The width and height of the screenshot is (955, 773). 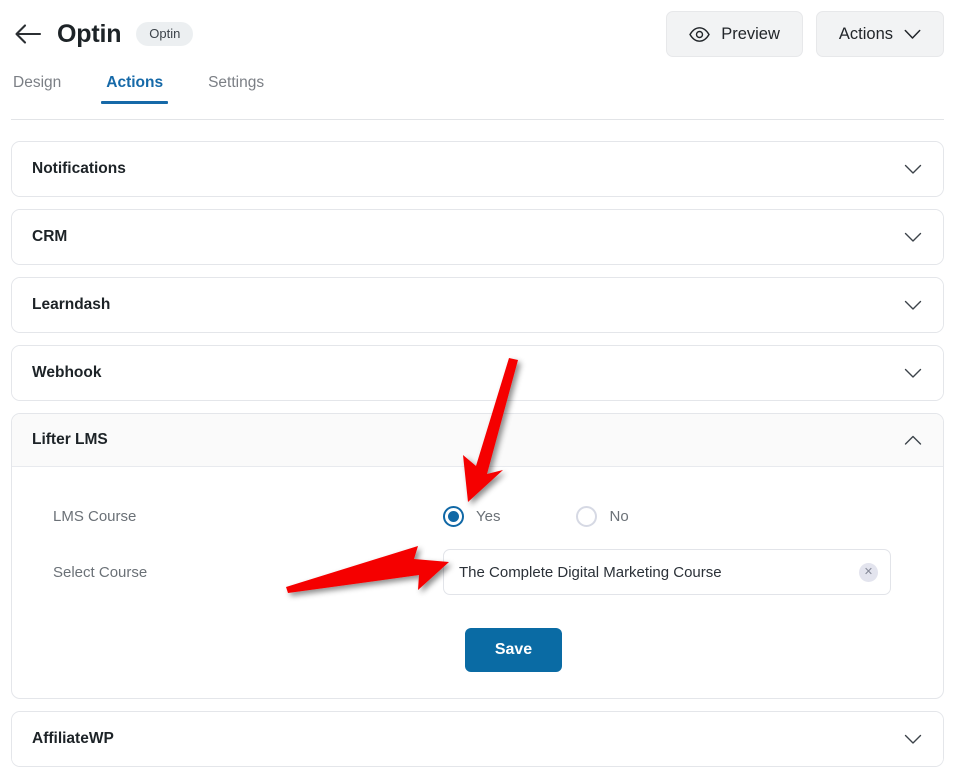 I want to click on accordion-webhook: Webhook, so click(x=477, y=373).